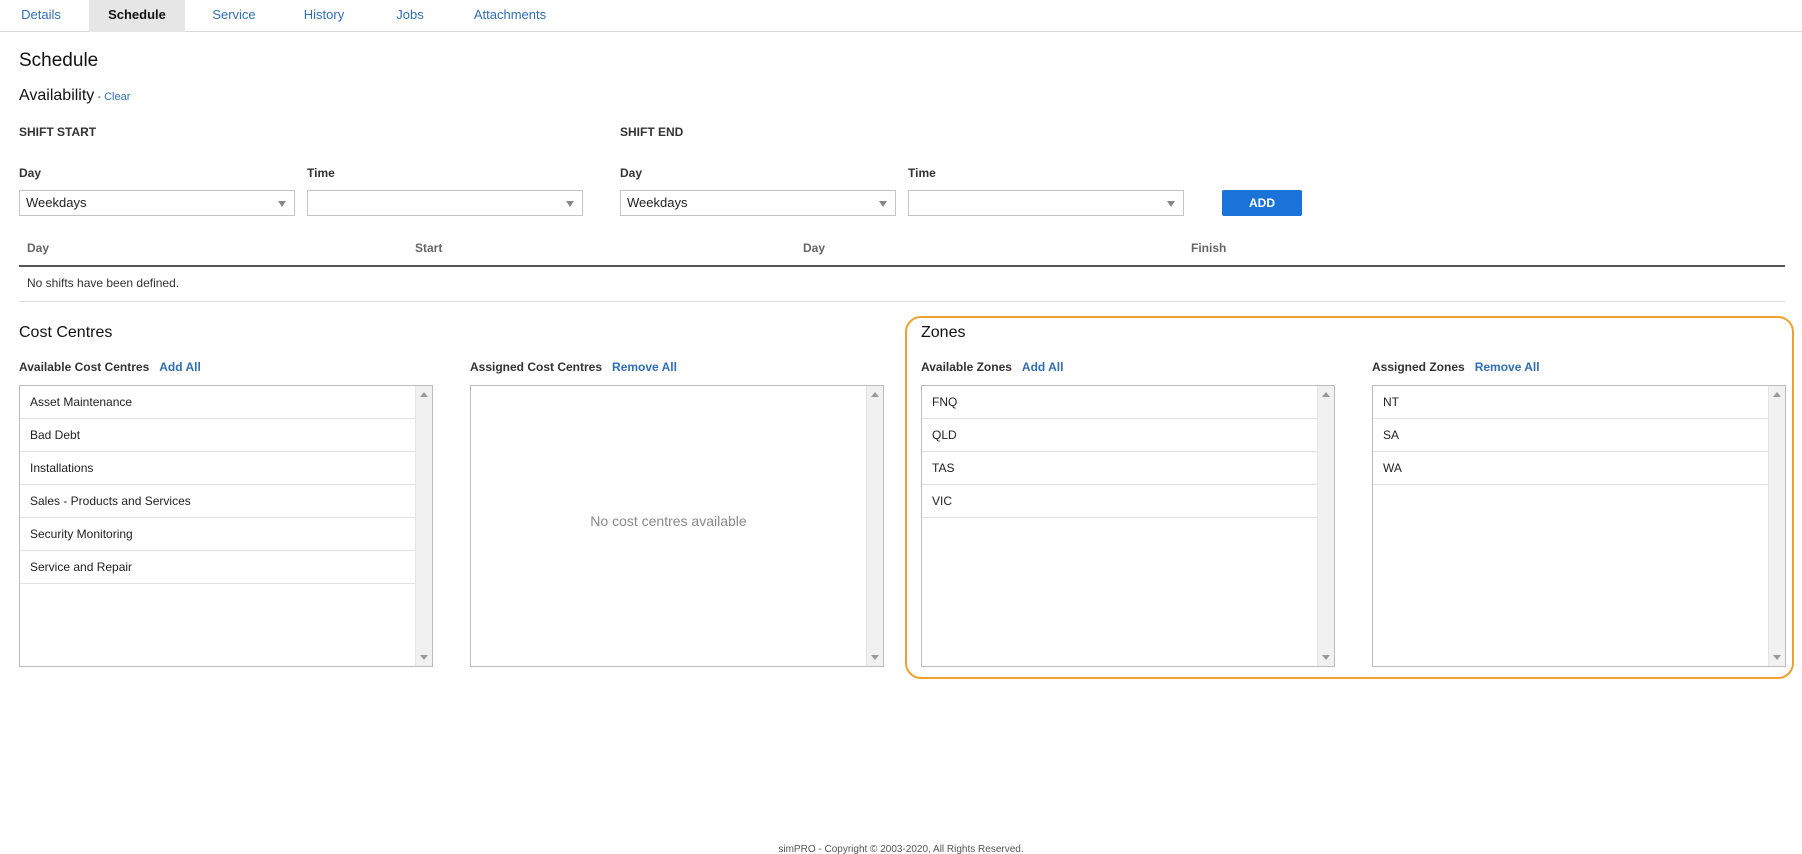 The height and width of the screenshot is (854, 1802). Describe the element at coordinates (1570, 435) in the screenshot. I see `list-item: SA` at that location.